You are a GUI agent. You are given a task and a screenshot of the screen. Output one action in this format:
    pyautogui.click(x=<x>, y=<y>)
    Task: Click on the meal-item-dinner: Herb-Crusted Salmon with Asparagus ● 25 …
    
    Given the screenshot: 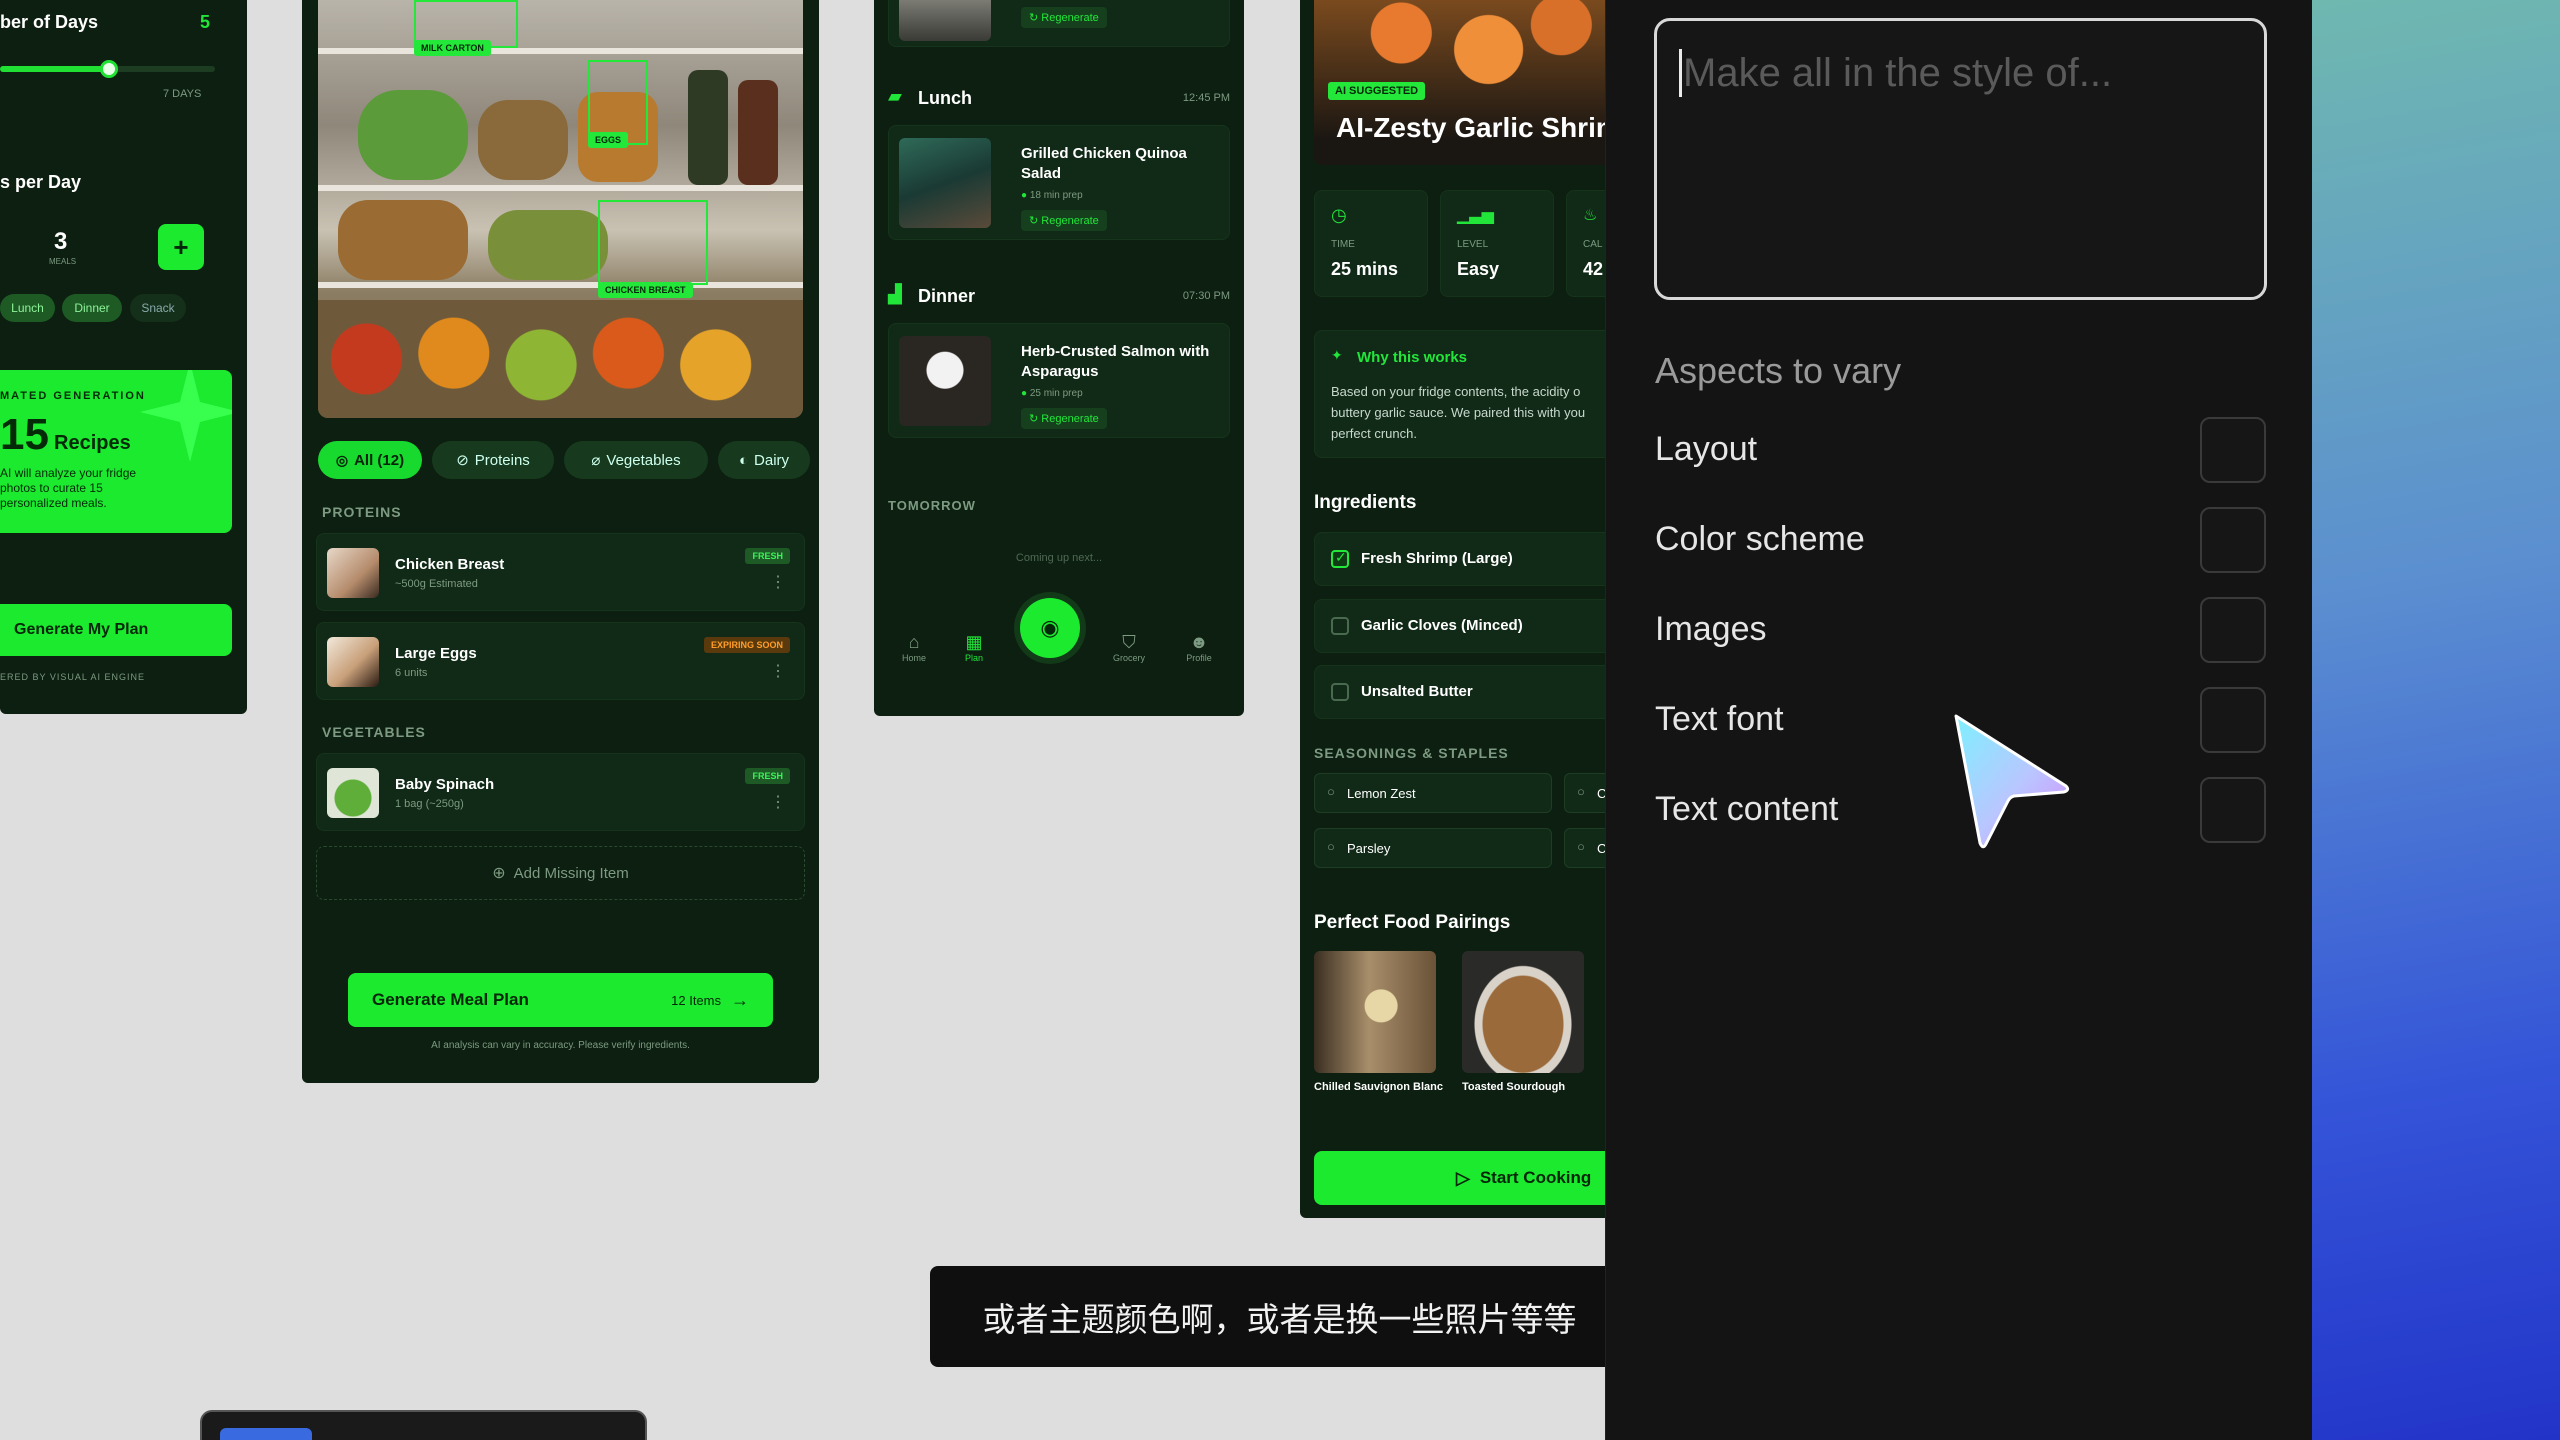 What is the action you would take?
    pyautogui.click(x=1059, y=380)
    